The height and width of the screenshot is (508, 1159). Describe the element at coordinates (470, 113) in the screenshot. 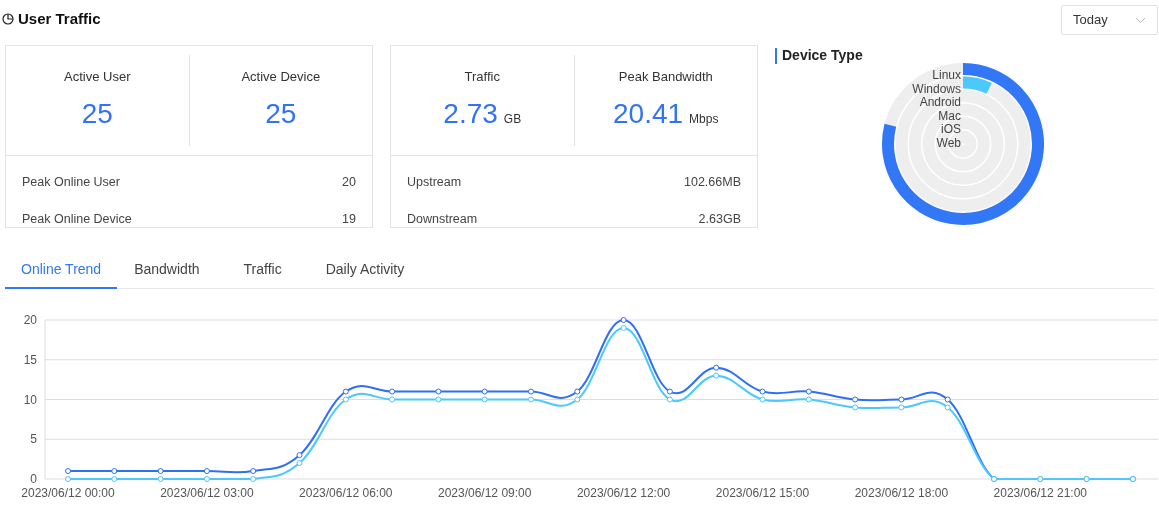

I see `metric-value: 2.73` at that location.